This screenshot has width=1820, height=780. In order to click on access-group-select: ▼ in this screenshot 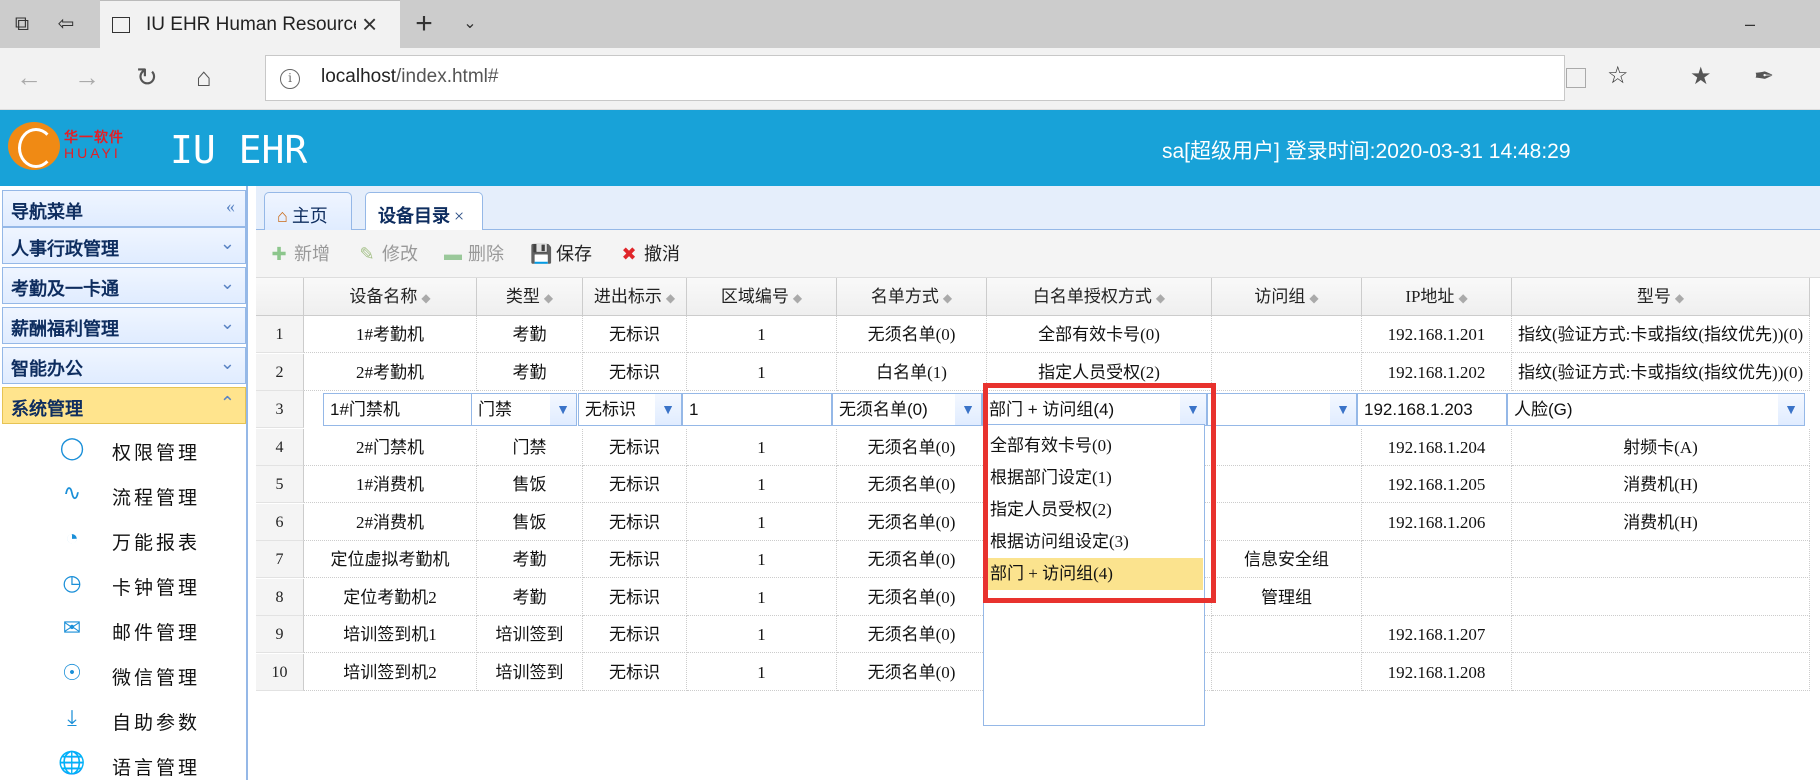, I will do `click(1282, 409)`.